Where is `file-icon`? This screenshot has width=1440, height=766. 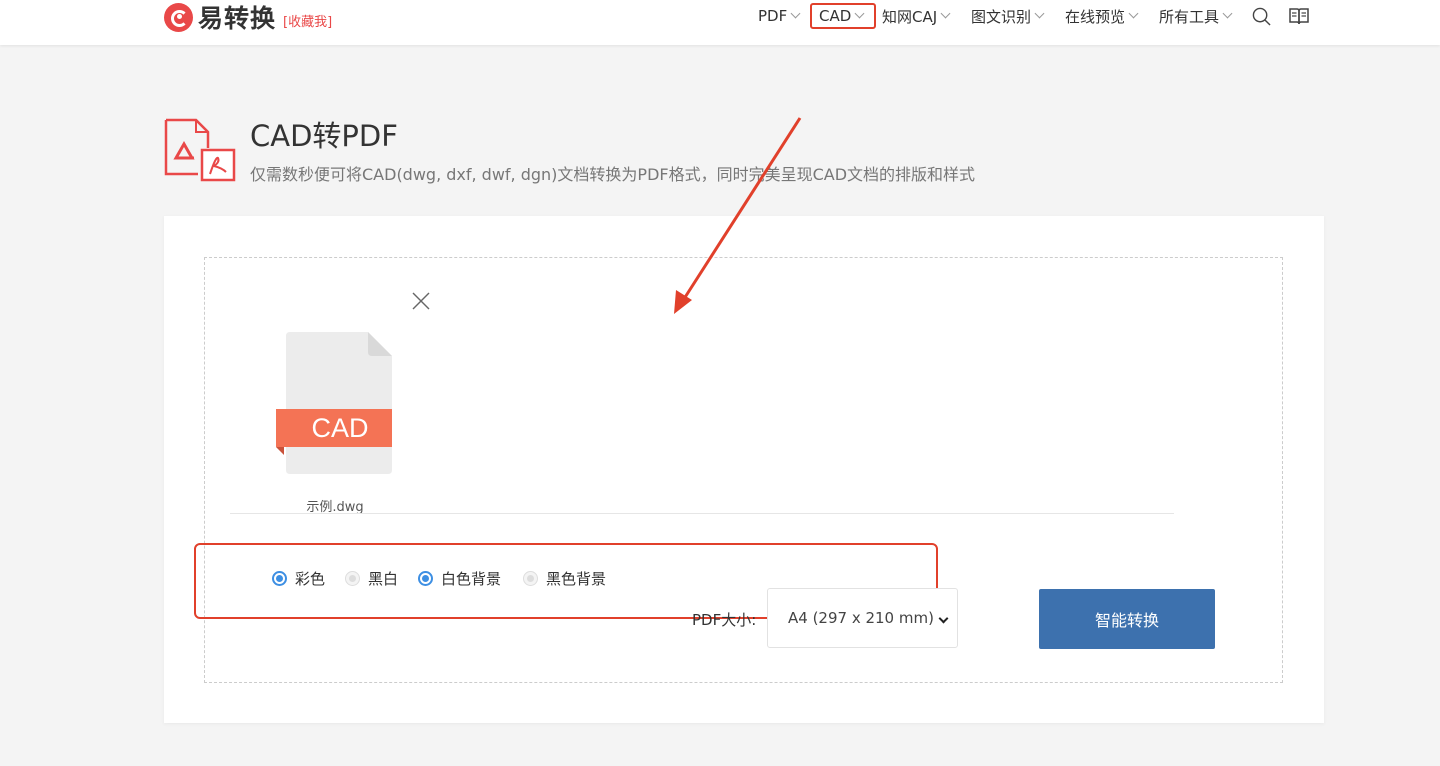 file-icon is located at coordinates (334, 403).